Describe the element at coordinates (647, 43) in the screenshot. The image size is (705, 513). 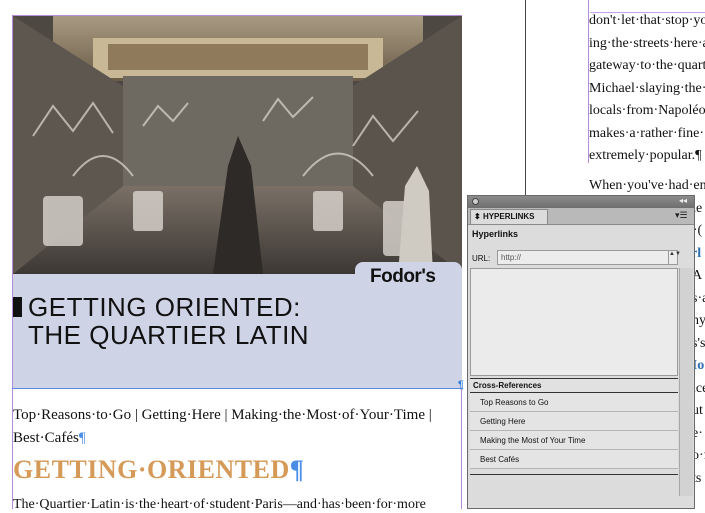
I see `text-line: ing·the·streets·here·a` at that location.